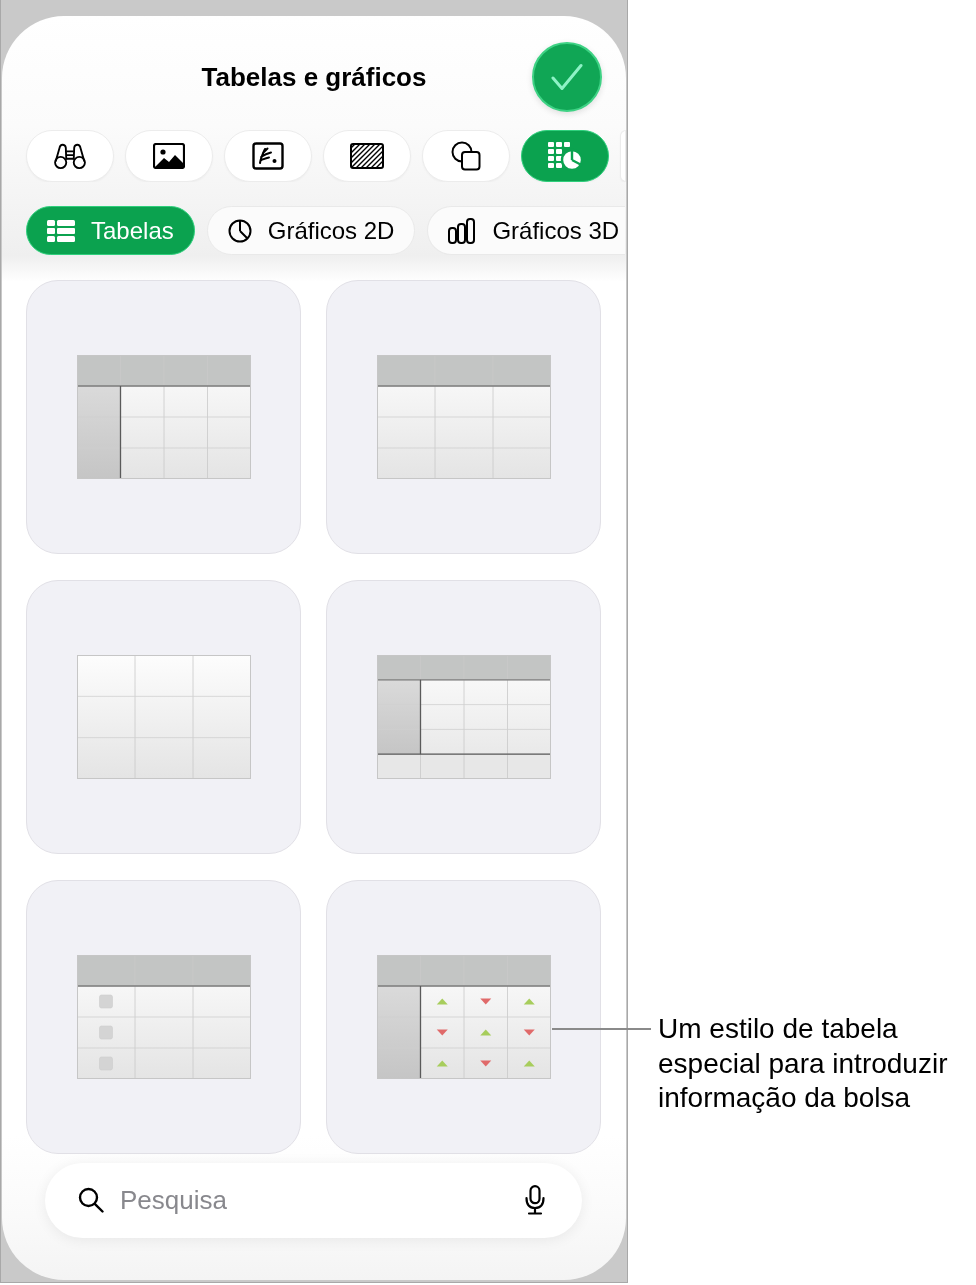 This screenshot has width=976, height=1285. What do you see at coordinates (565, 156) in the screenshot?
I see `table-and-pie-chart-icon` at bounding box center [565, 156].